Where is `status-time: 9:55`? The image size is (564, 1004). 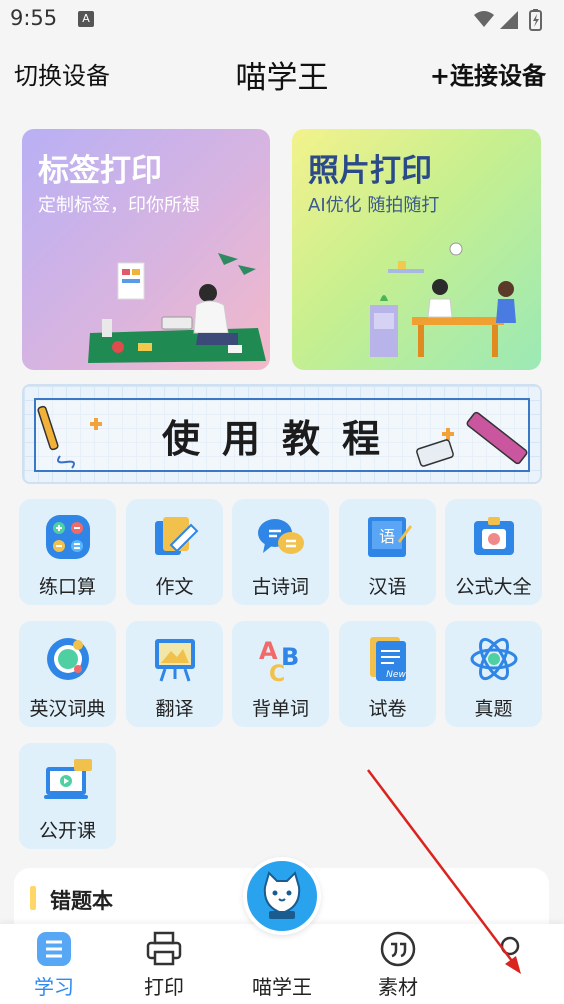
status-time: 9:55 is located at coordinates (34, 18).